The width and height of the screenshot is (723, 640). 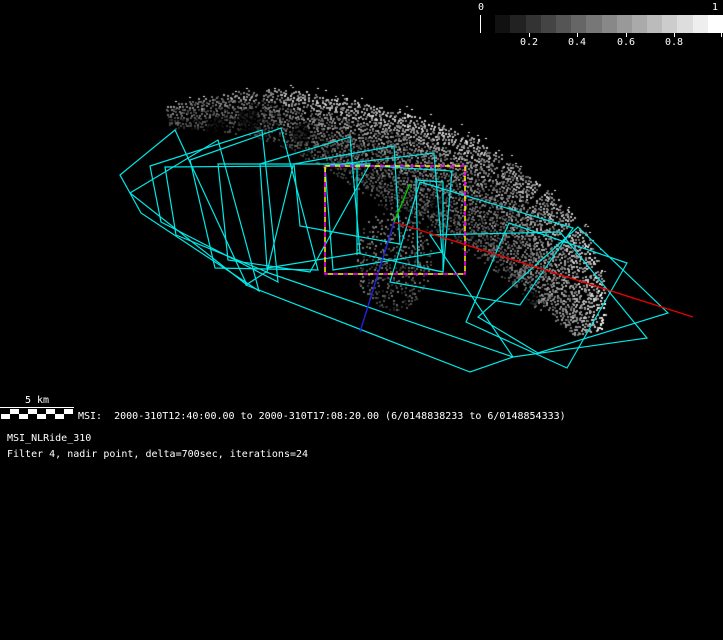 What do you see at coordinates (377, 277) in the screenshot?
I see `z-axis-line` at bounding box center [377, 277].